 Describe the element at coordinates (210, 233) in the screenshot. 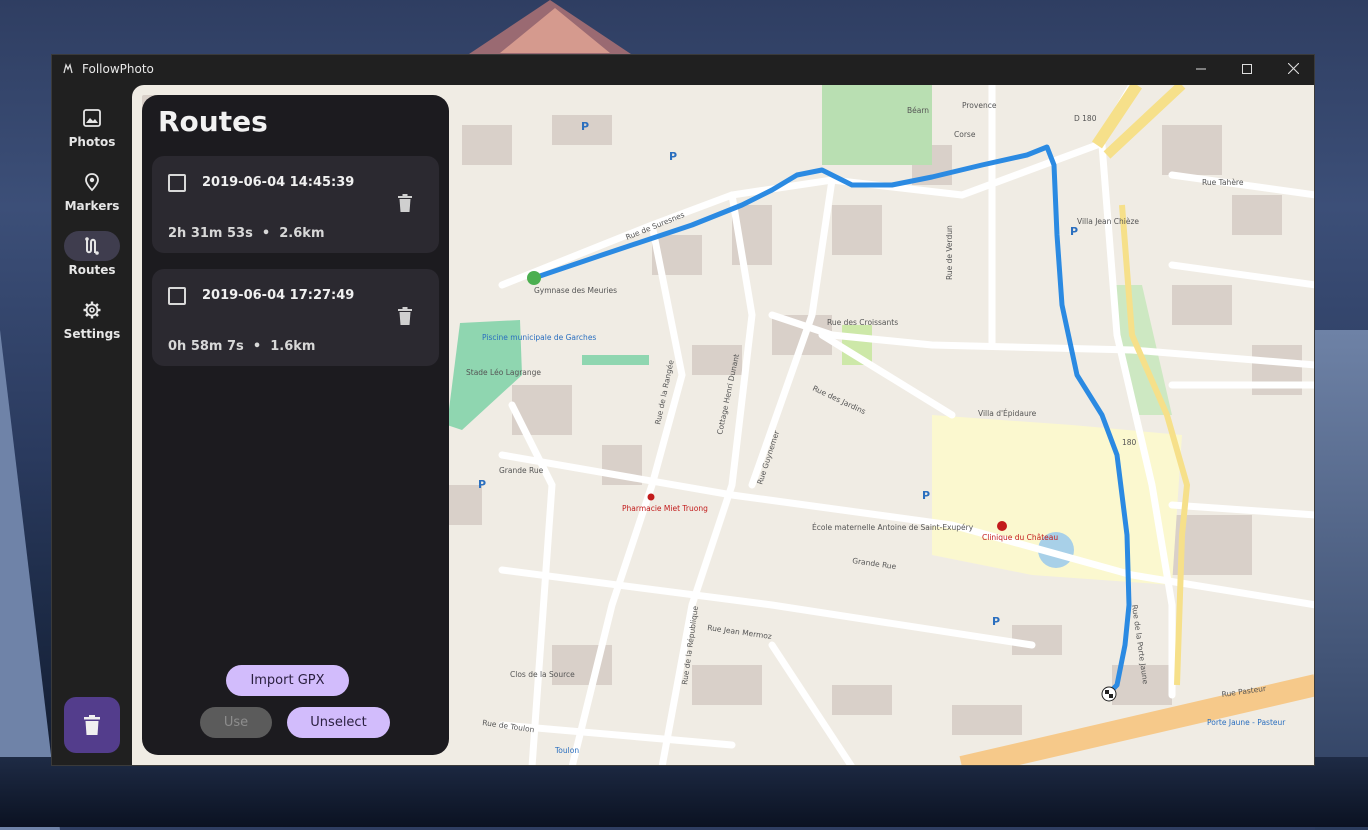

I see `route-duration: 2h 31m 53s` at that location.